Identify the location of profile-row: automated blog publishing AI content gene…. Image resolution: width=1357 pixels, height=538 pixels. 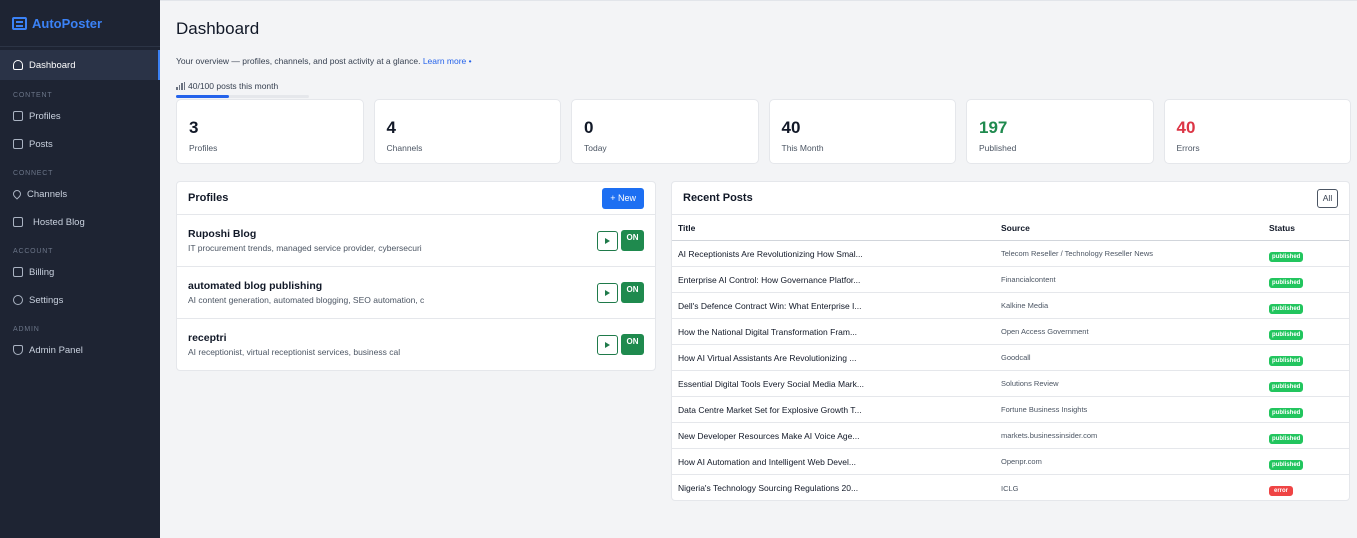
(416, 293).